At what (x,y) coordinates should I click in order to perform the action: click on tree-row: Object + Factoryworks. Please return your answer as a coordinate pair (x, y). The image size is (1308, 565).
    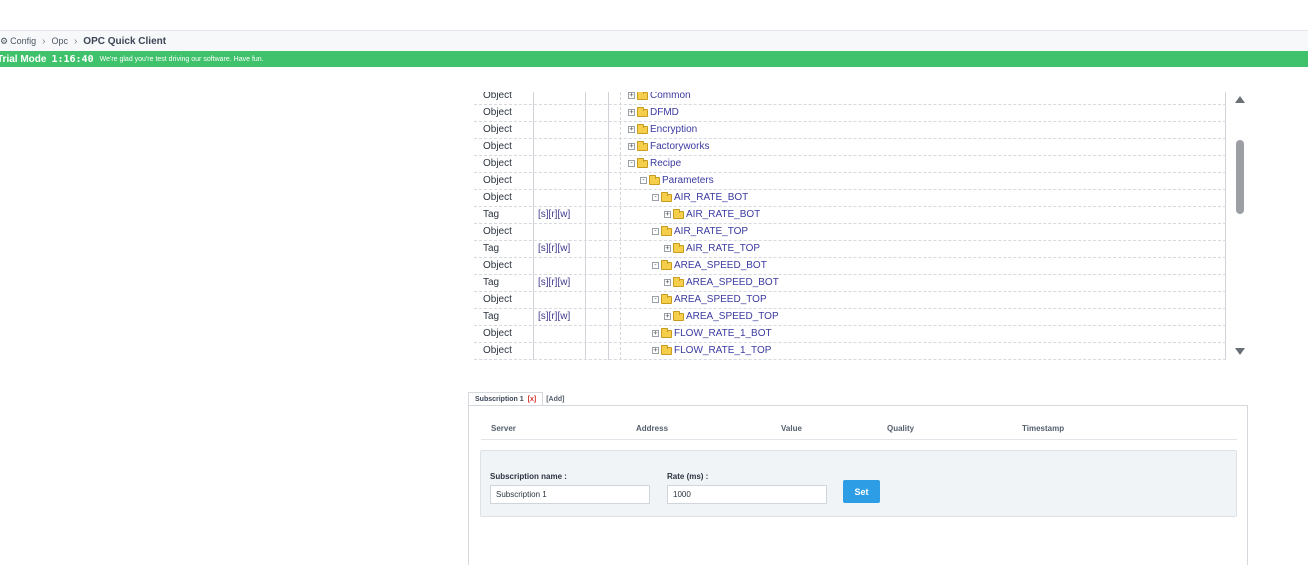
    Looking at the image, I should click on (850, 147).